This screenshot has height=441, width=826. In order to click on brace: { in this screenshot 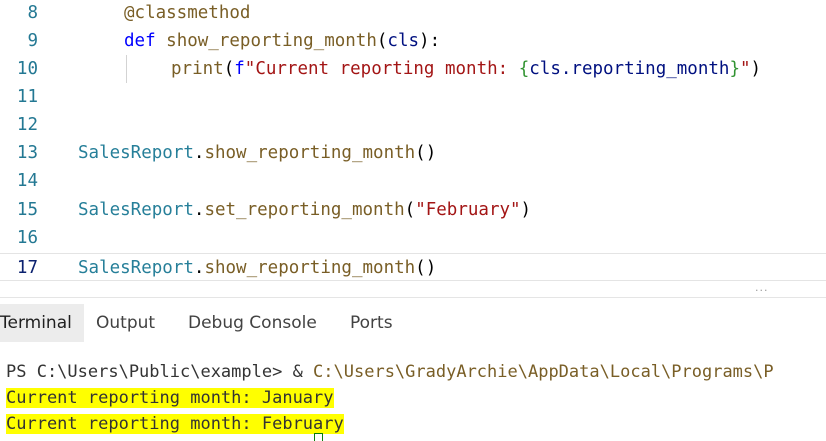, I will do `click(524, 69)`.